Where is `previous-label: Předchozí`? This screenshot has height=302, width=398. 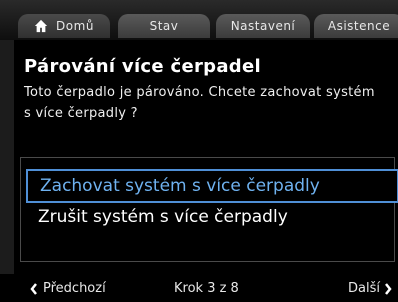
previous-label: Předchozí is located at coordinates (74, 288).